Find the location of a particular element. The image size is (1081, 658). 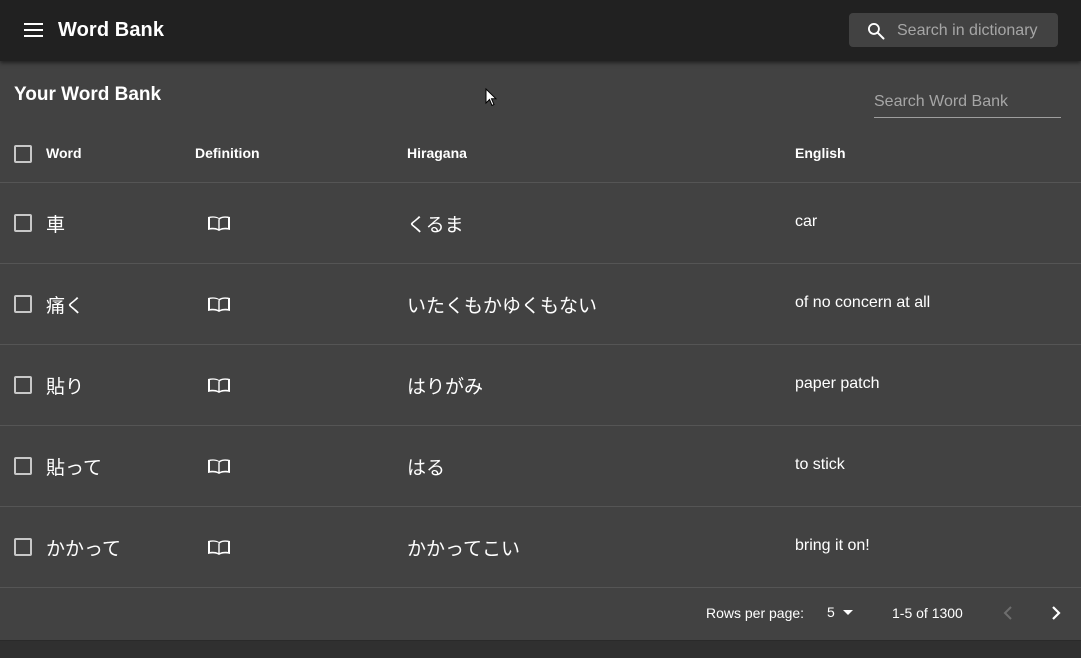

english-cell: of no concern at all is located at coordinates (863, 302).